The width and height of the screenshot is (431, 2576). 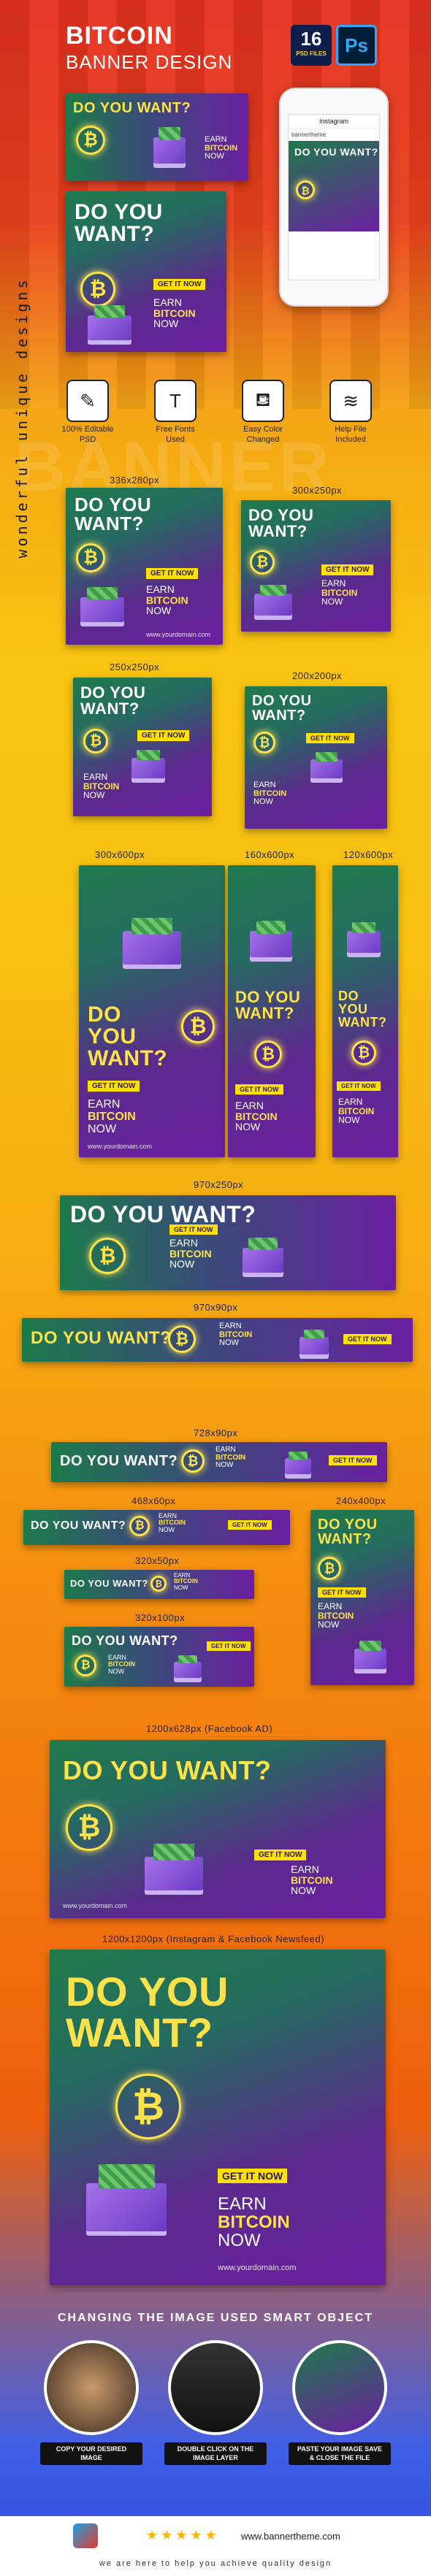 I want to click on preview-banner-square: DO YOU WANT? ₿ GET IT NOW EARN BITCOIN NOW, so click(x=146, y=271).